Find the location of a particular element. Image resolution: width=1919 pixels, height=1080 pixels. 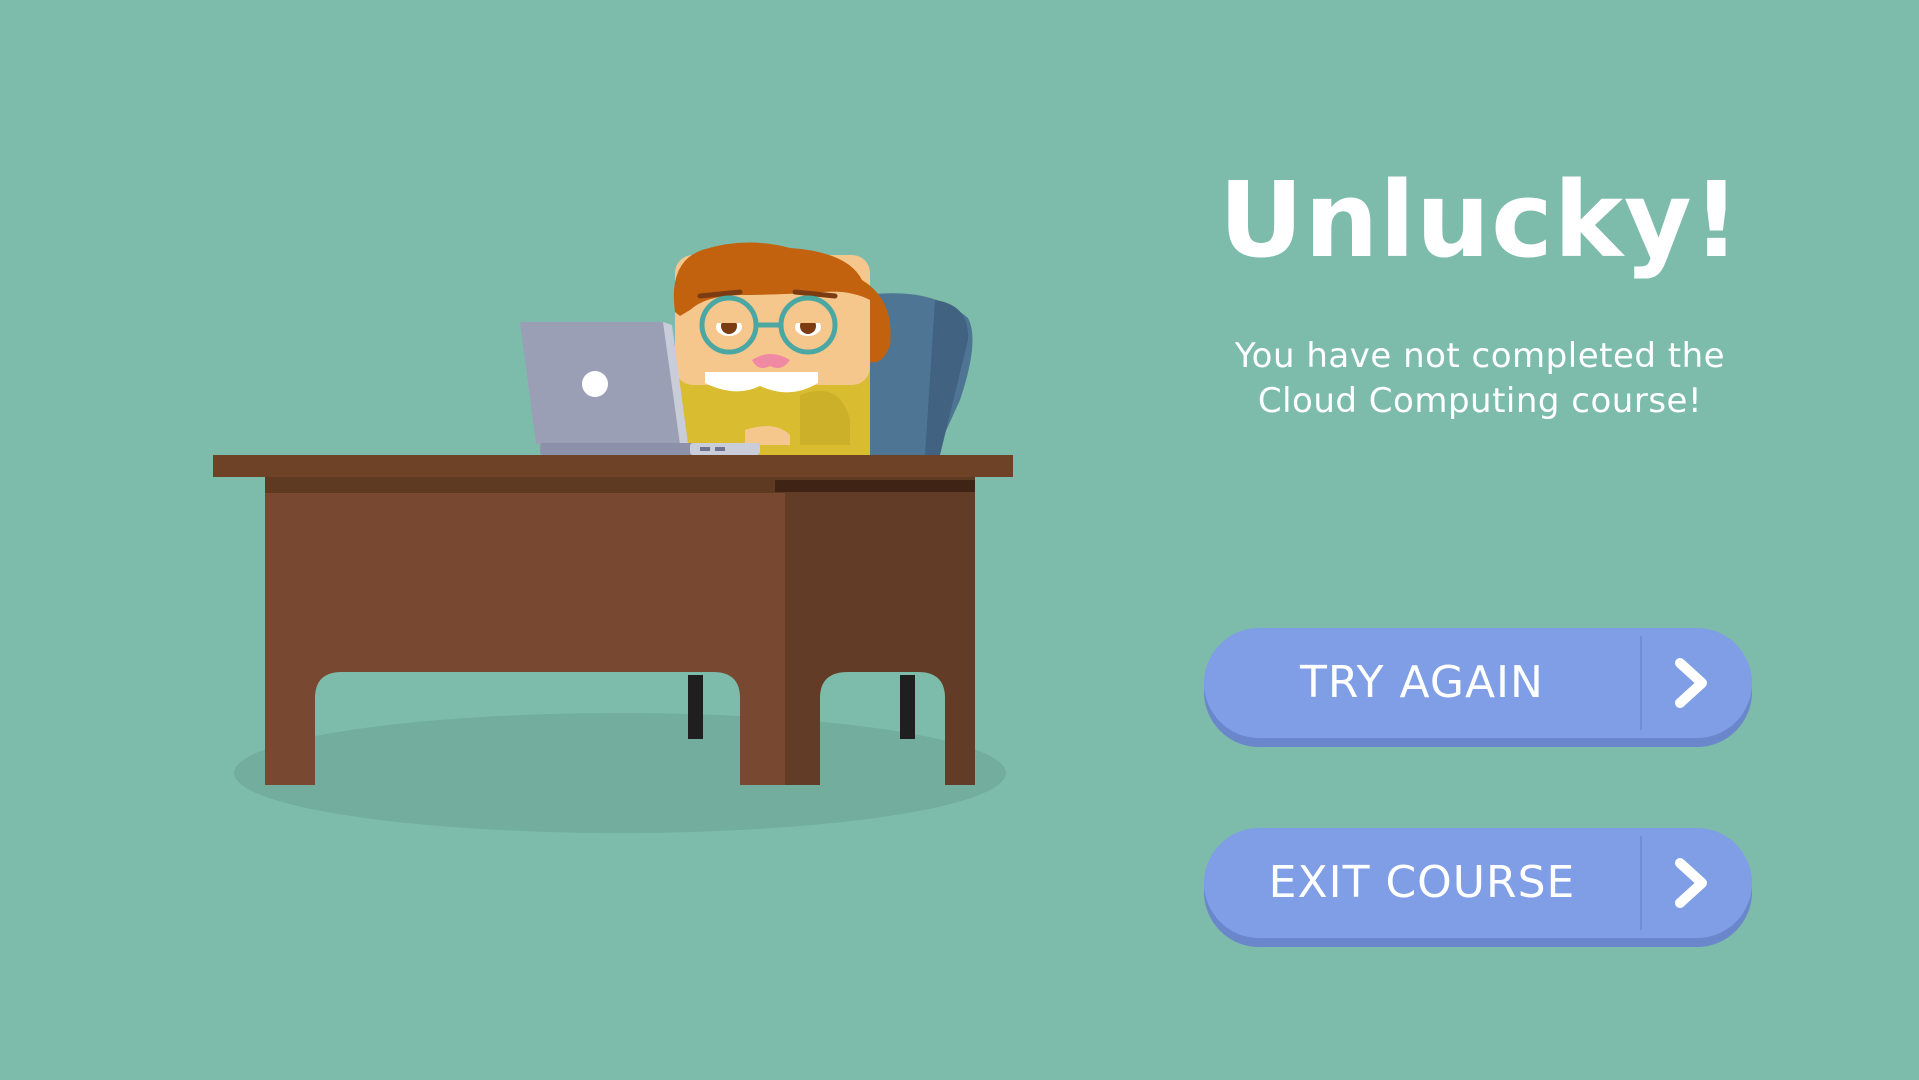

exit-course-button: EXIT COURSE is located at coordinates (1478, 883).